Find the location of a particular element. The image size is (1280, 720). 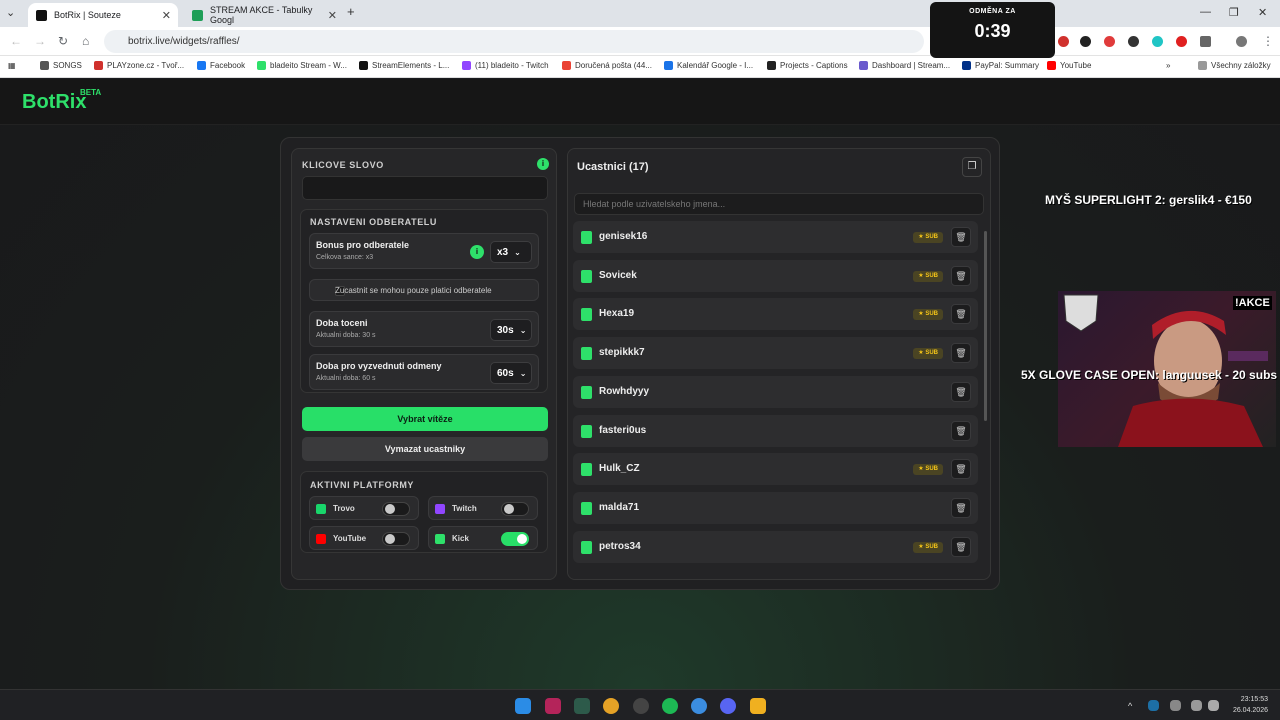

new-tab-button: + is located at coordinates (351, 11).